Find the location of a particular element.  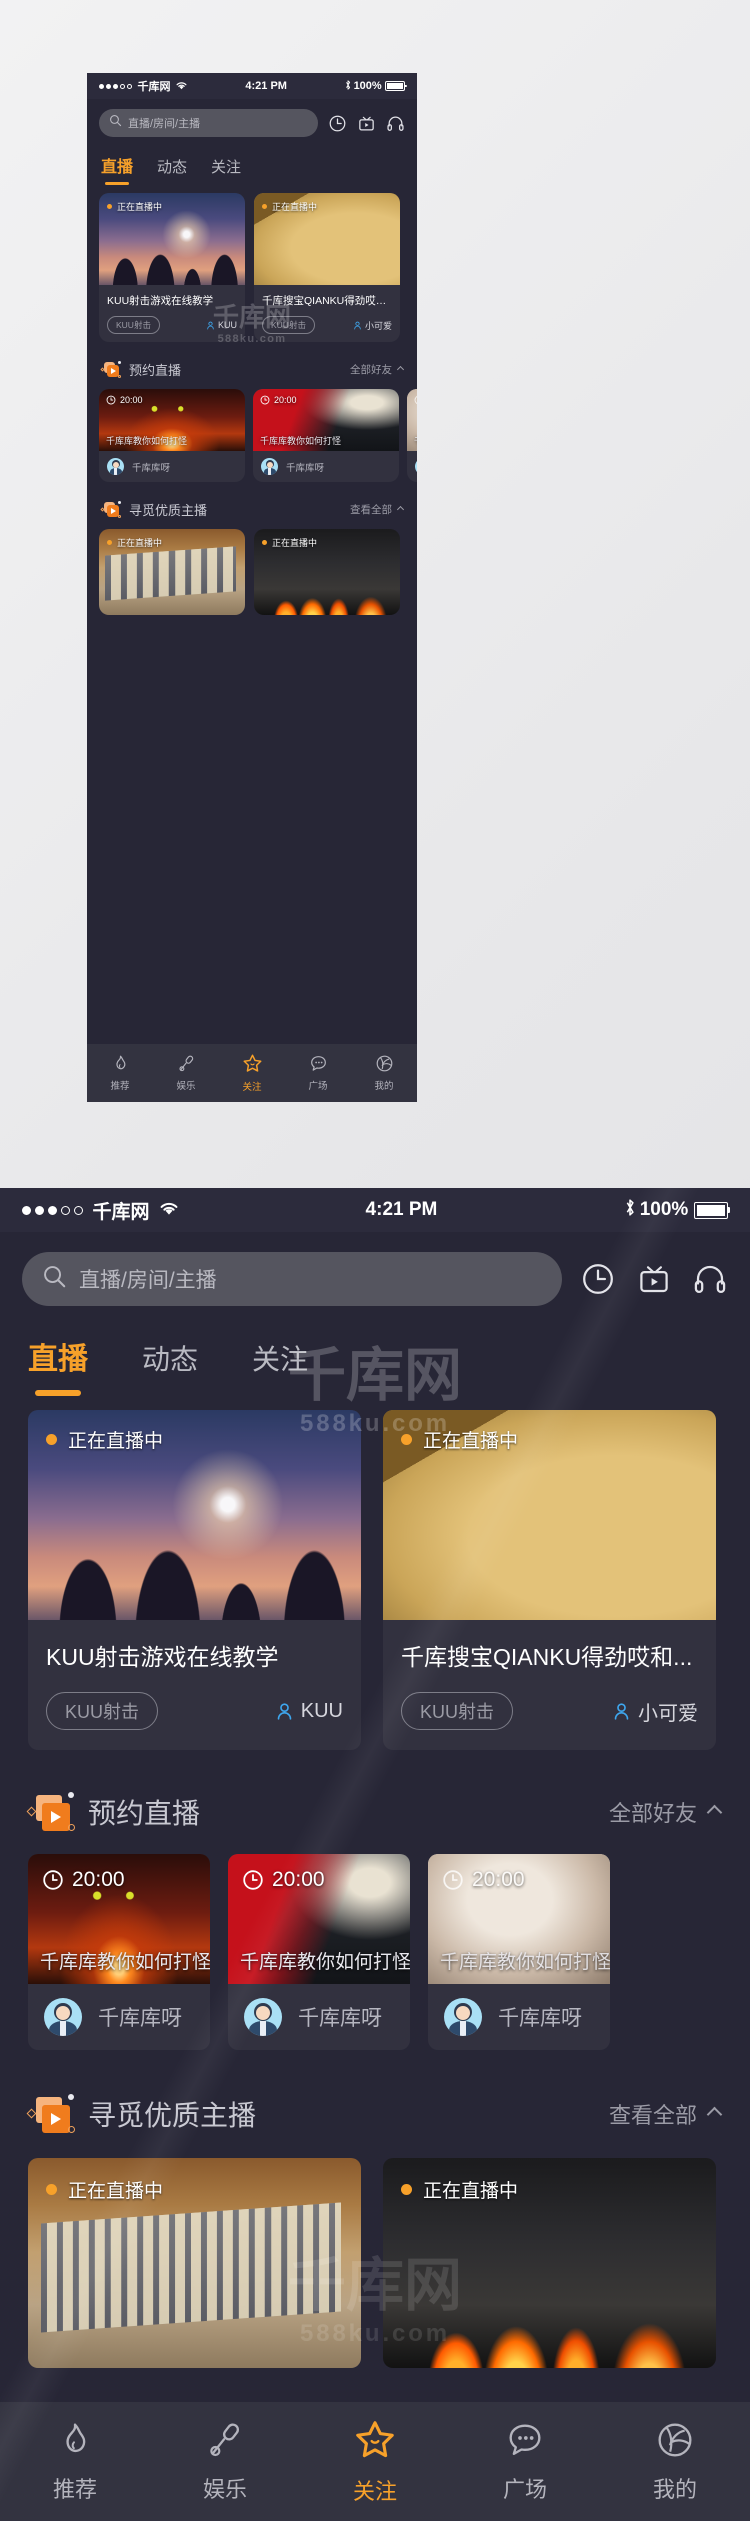

live-card-body: 千库搜宝QIANKU得劲哎和... KUU射击 小可爱 is located at coordinates (327, 313).